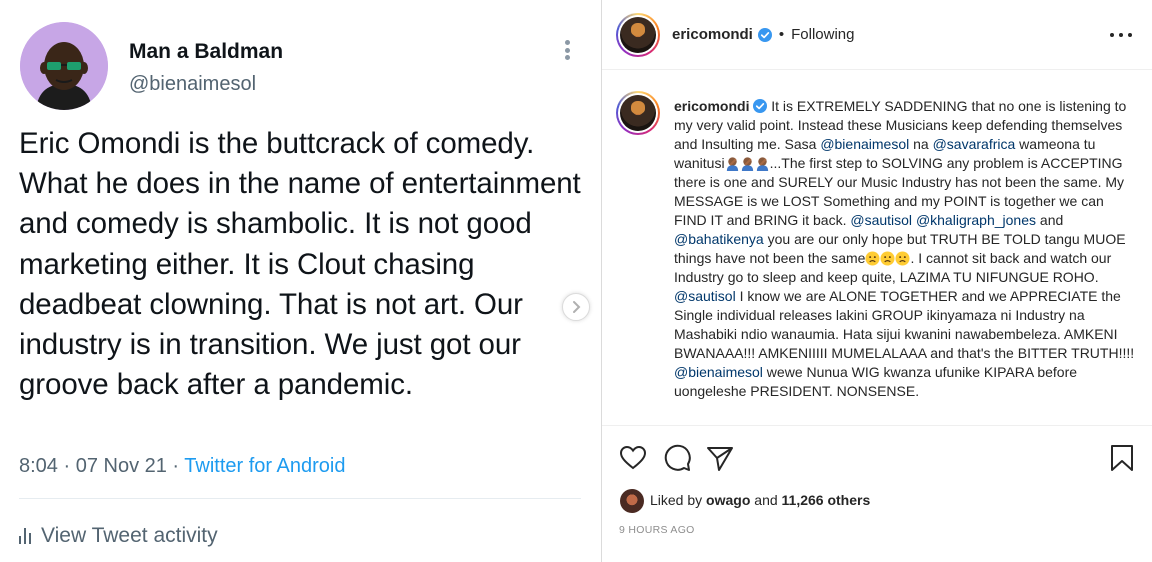 This screenshot has height=562, width=1152. Describe the element at coordinates (877, 35) in the screenshot. I see `post-header: ericomondi • Following` at that location.